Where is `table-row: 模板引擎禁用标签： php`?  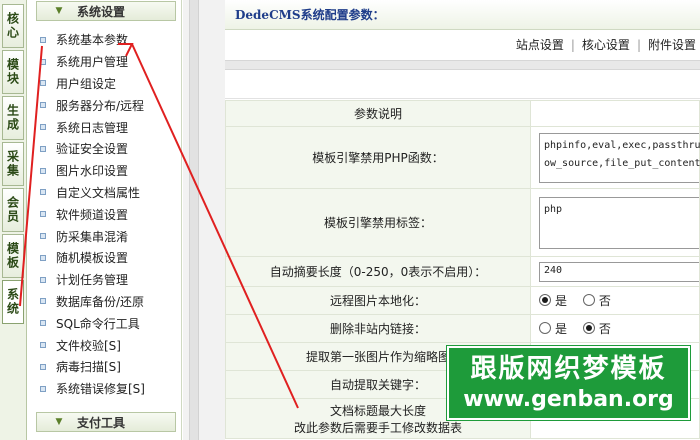 table-row: 模板引擎禁用标签： php is located at coordinates (462, 222).